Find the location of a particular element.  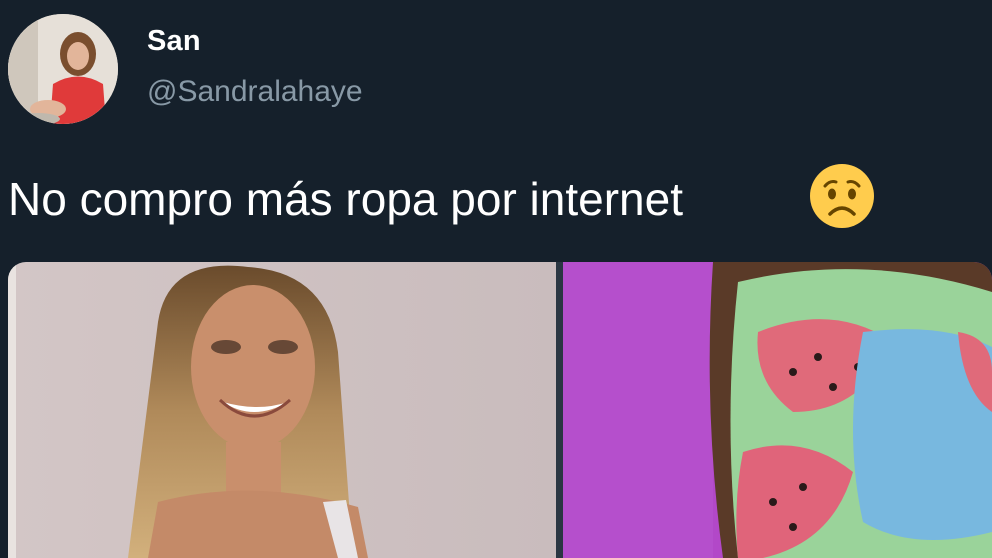

avatar is located at coordinates (63, 69).